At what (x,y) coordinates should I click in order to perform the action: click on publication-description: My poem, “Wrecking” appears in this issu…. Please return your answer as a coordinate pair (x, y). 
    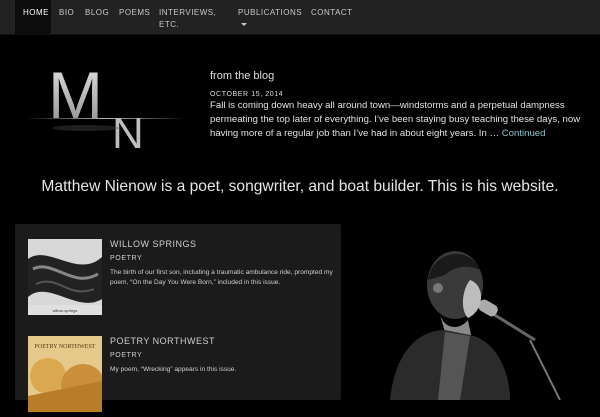
    Looking at the image, I should click on (173, 369).